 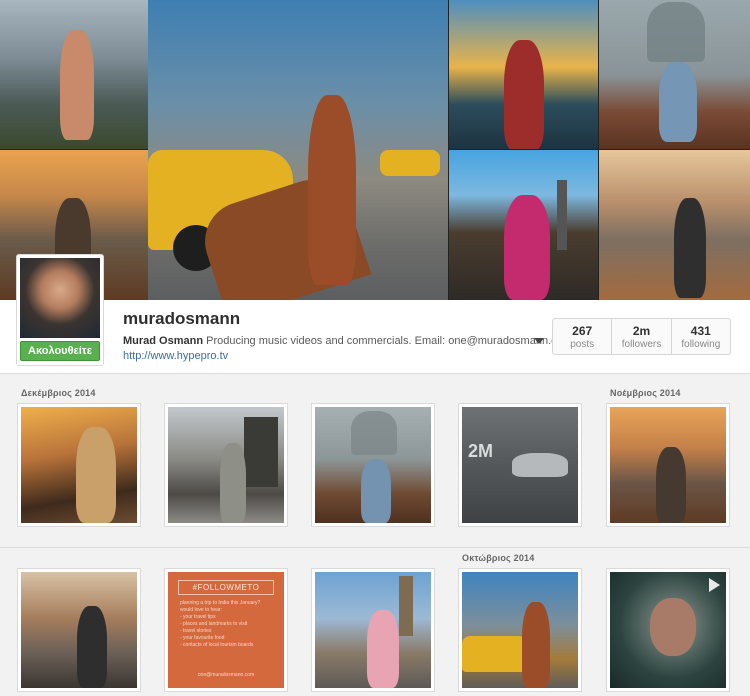 I want to click on cover-tile-sunset-sea, so click(x=523, y=74).